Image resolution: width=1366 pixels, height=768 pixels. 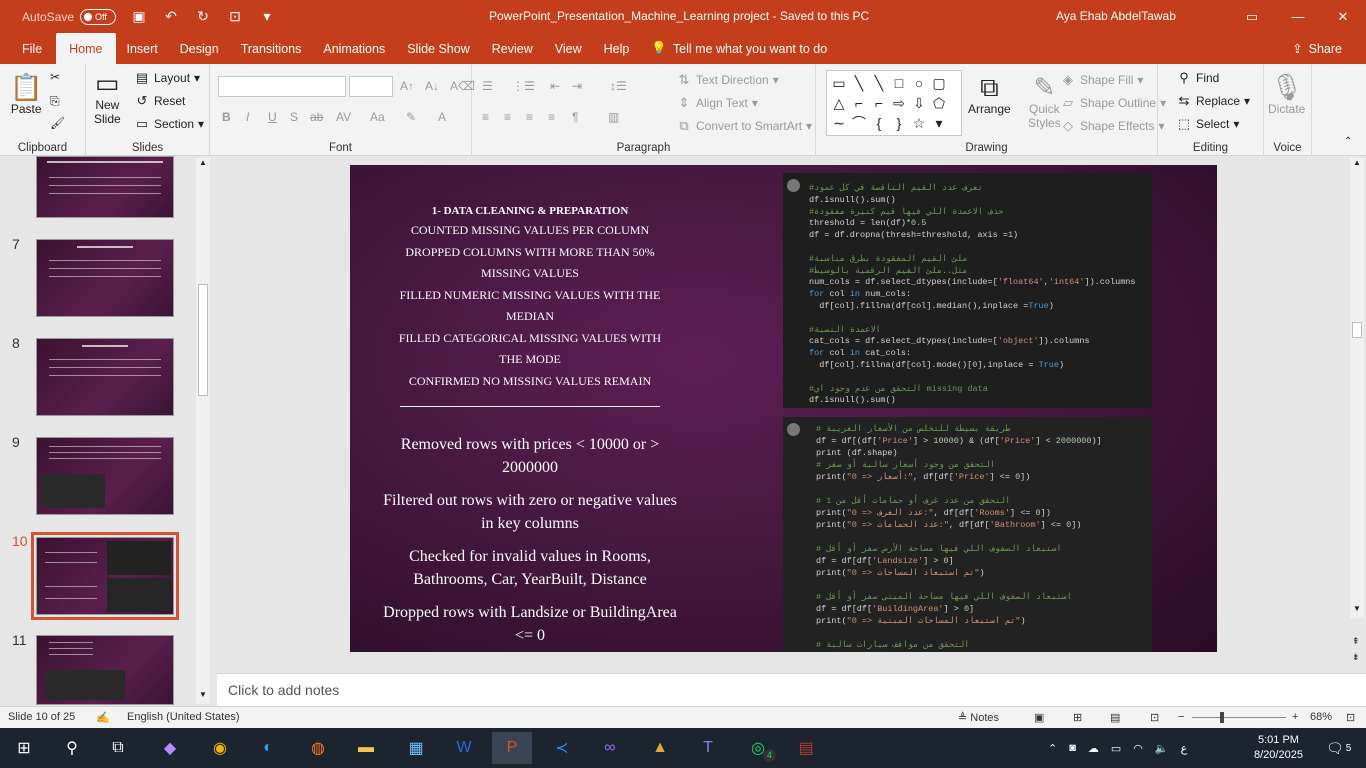 What do you see at coordinates (220, 748) in the screenshot?
I see `chrome-icon: ◉` at bounding box center [220, 748].